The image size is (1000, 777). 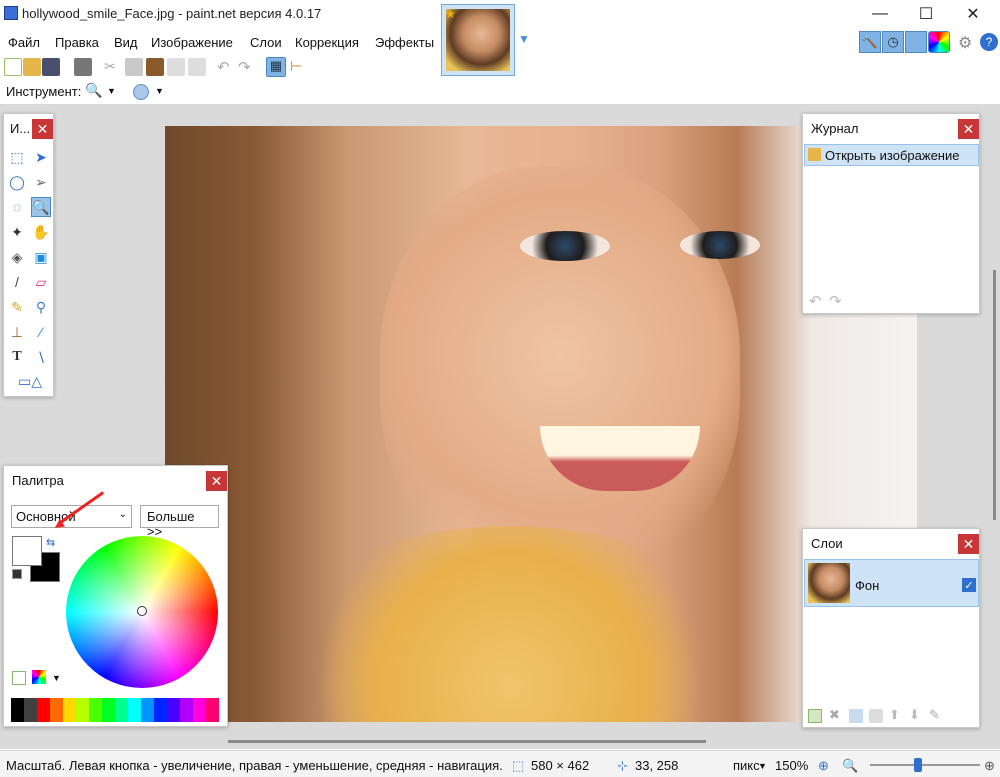 What do you see at coordinates (17, 574) in the screenshot?
I see `reset-colors-icon` at bounding box center [17, 574].